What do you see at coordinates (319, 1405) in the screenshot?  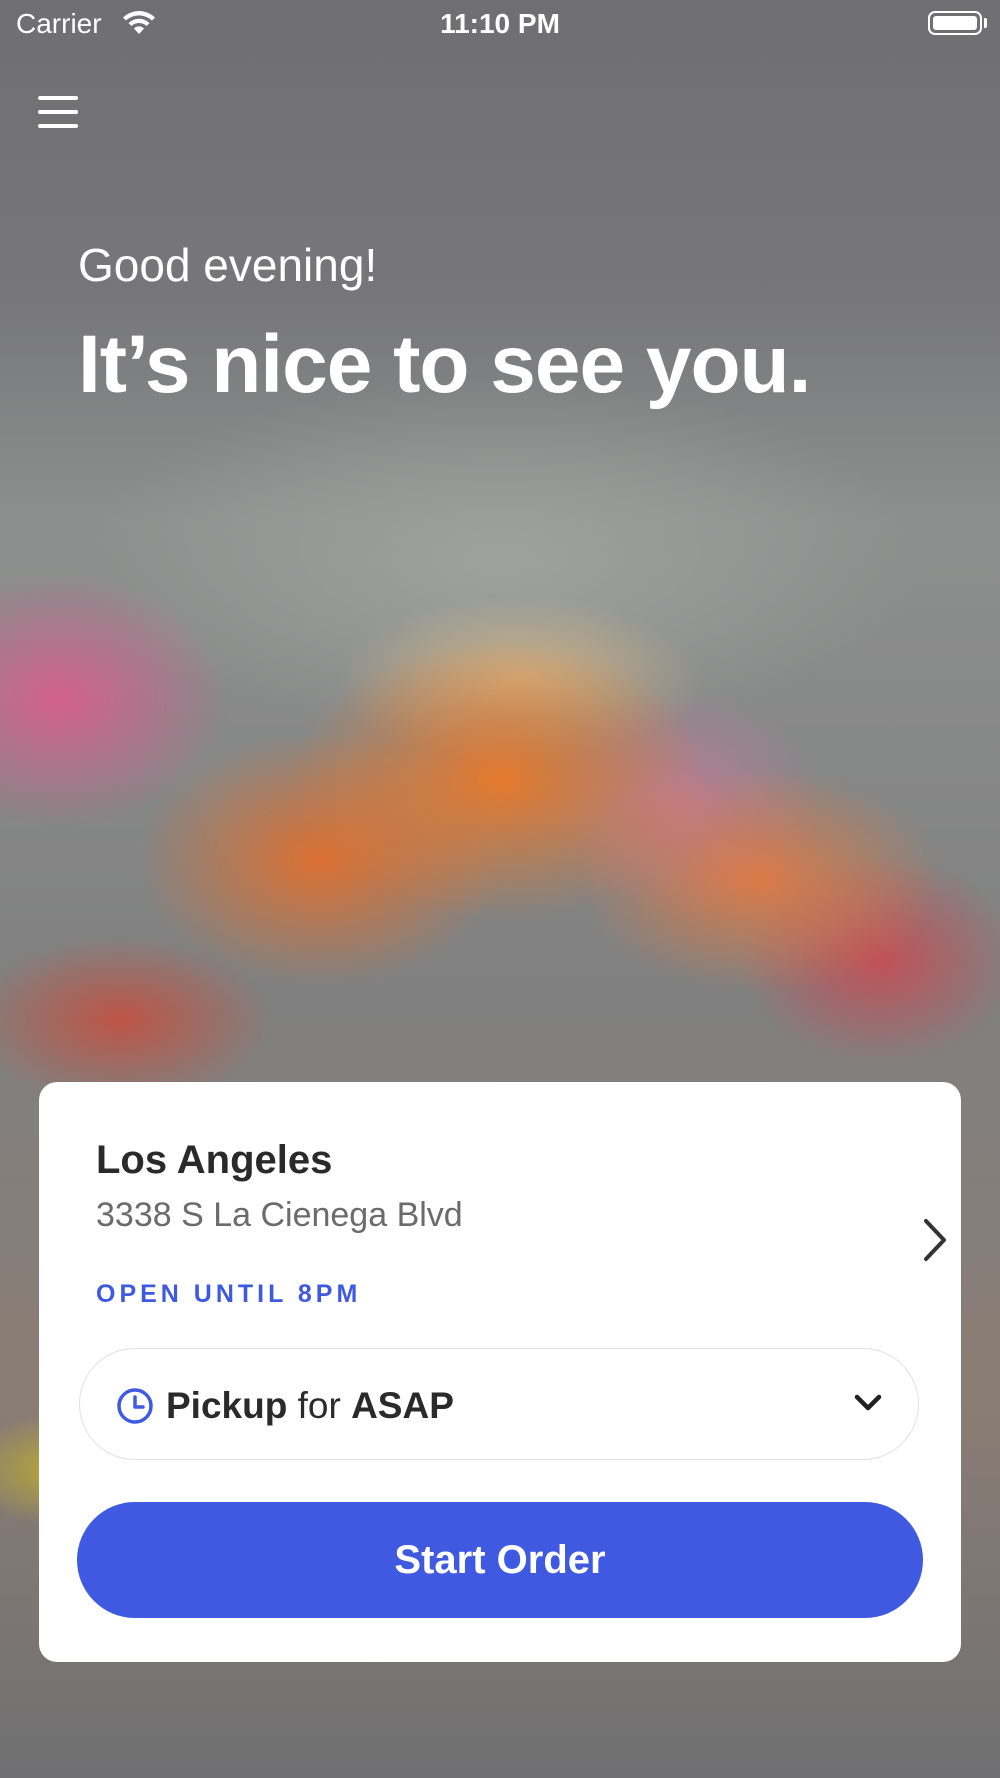 I see `pickup-connector: for` at bounding box center [319, 1405].